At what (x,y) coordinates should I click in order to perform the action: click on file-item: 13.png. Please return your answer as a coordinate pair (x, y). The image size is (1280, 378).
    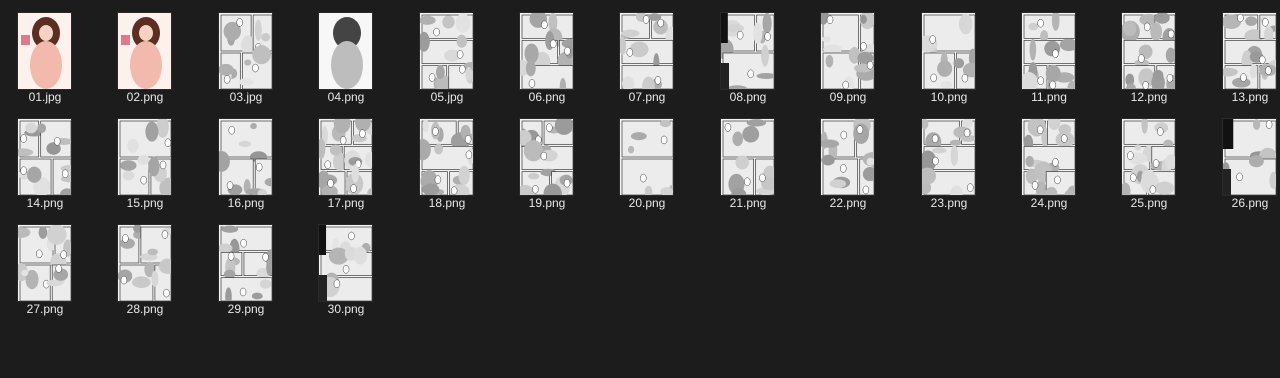
    Looking at the image, I should click on (1242, 53).